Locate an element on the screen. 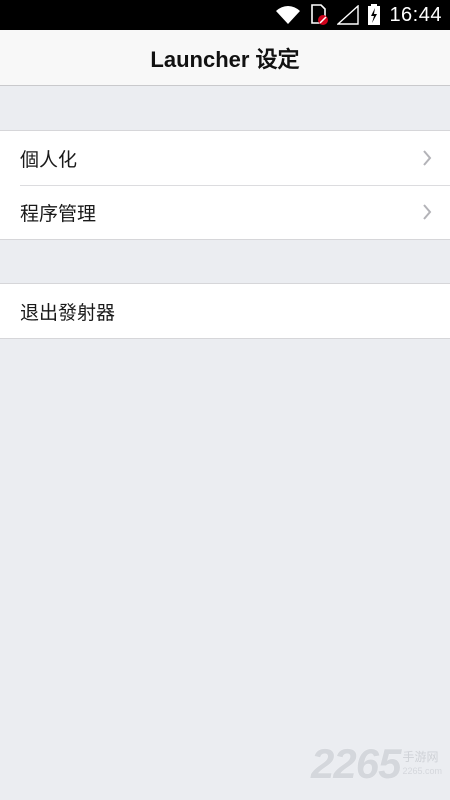  menu-item-label: 程序管理 is located at coordinates (58, 213).